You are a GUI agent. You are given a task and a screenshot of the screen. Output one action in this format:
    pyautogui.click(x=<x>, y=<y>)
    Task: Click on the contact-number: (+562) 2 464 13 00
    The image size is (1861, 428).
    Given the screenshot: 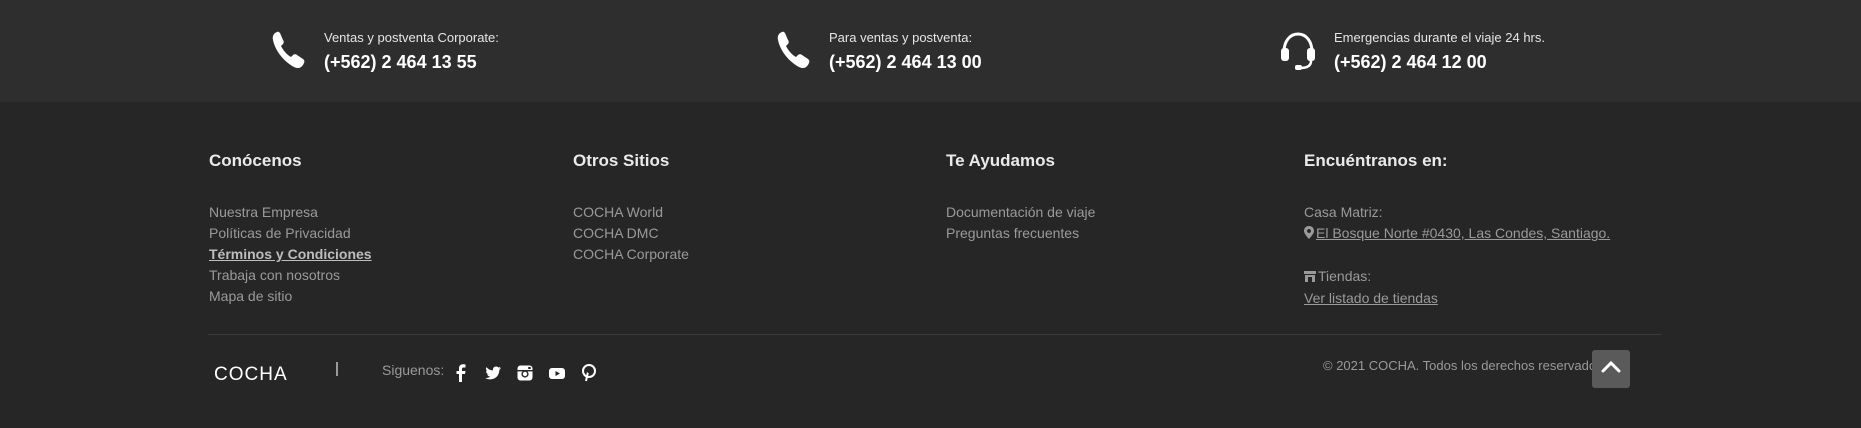 What is the action you would take?
    pyautogui.click(x=905, y=62)
    